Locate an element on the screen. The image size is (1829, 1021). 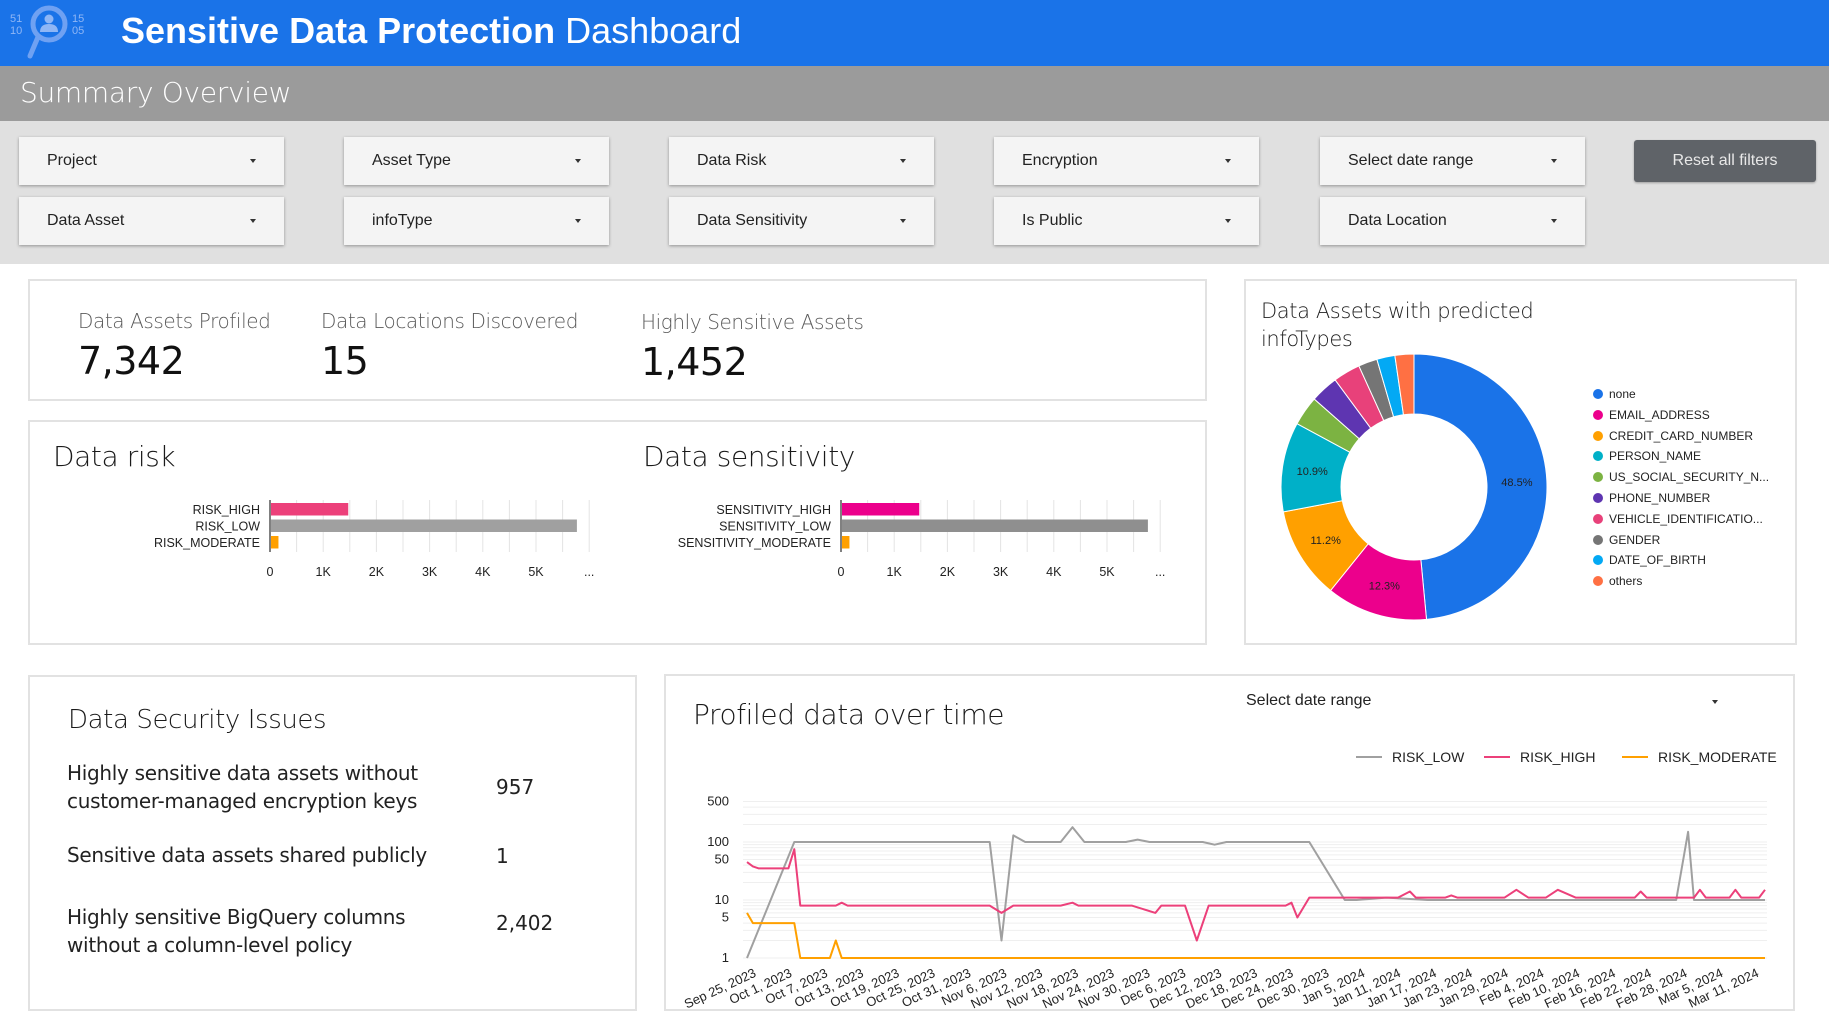
filter-data-risk-dropdown: Data Risk is located at coordinates (801, 161).